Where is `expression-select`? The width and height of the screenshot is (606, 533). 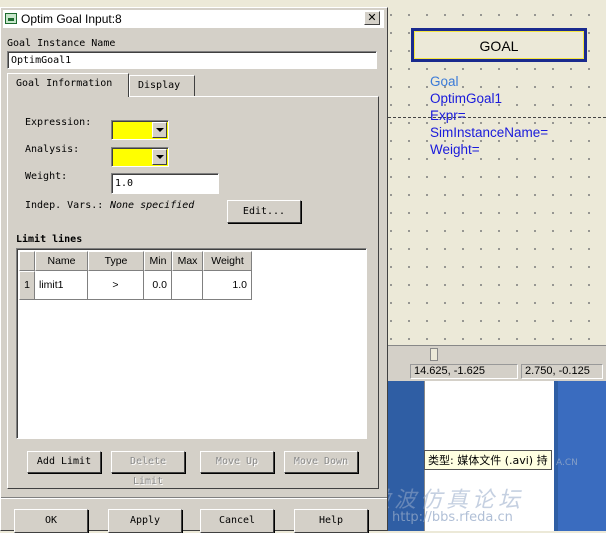
expression-select is located at coordinates (140, 130).